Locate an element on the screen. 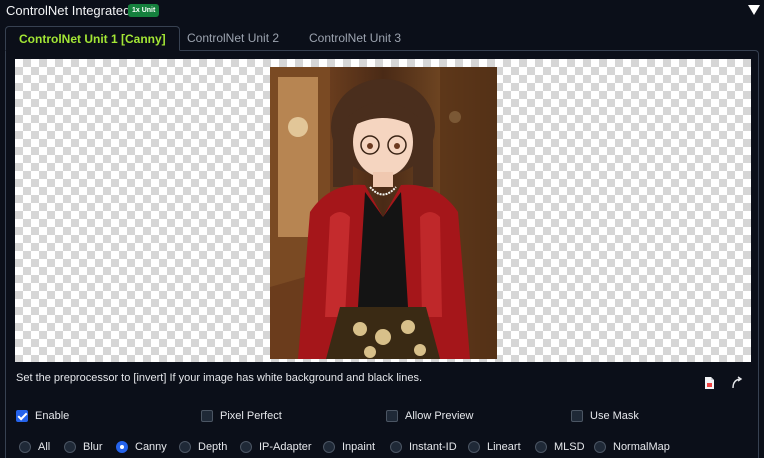 The width and height of the screenshot is (764, 458). radio-ip-adapter-label: IP-Adapter is located at coordinates (285, 447).